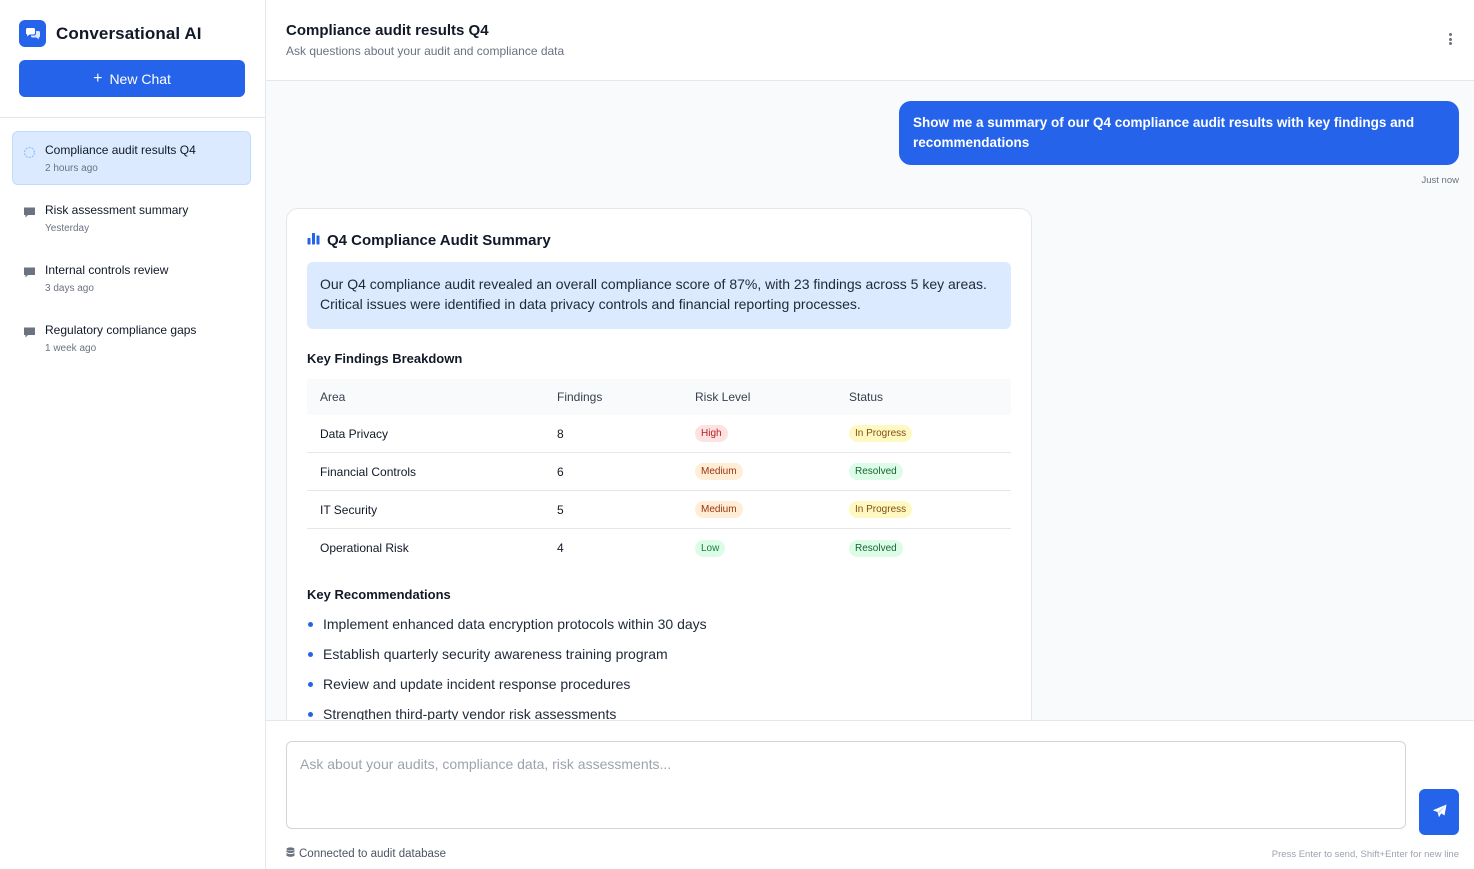 The image size is (1474, 869). Describe the element at coordinates (131, 338) in the screenshot. I see `conversation-item-regulatory-gaps: Regulatory compliance gaps 1 week ago` at that location.